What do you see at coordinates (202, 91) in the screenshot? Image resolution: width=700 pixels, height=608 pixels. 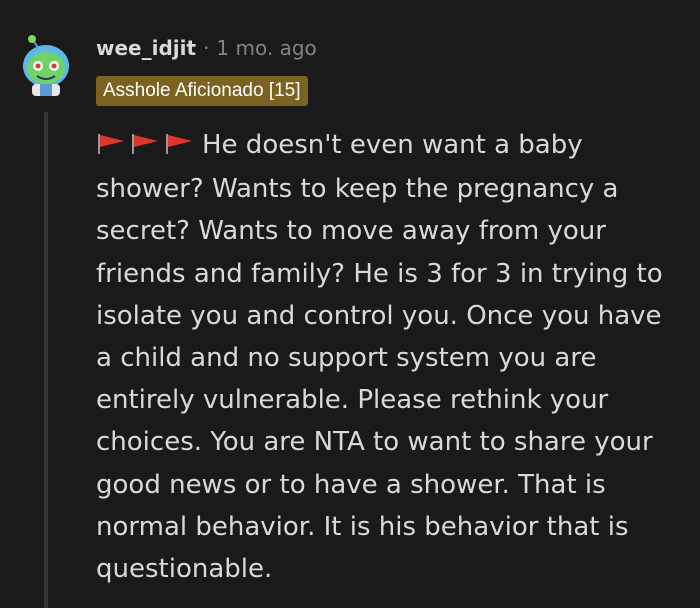 I see `user-flair-badge: Asshole Aficionado [15]` at bounding box center [202, 91].